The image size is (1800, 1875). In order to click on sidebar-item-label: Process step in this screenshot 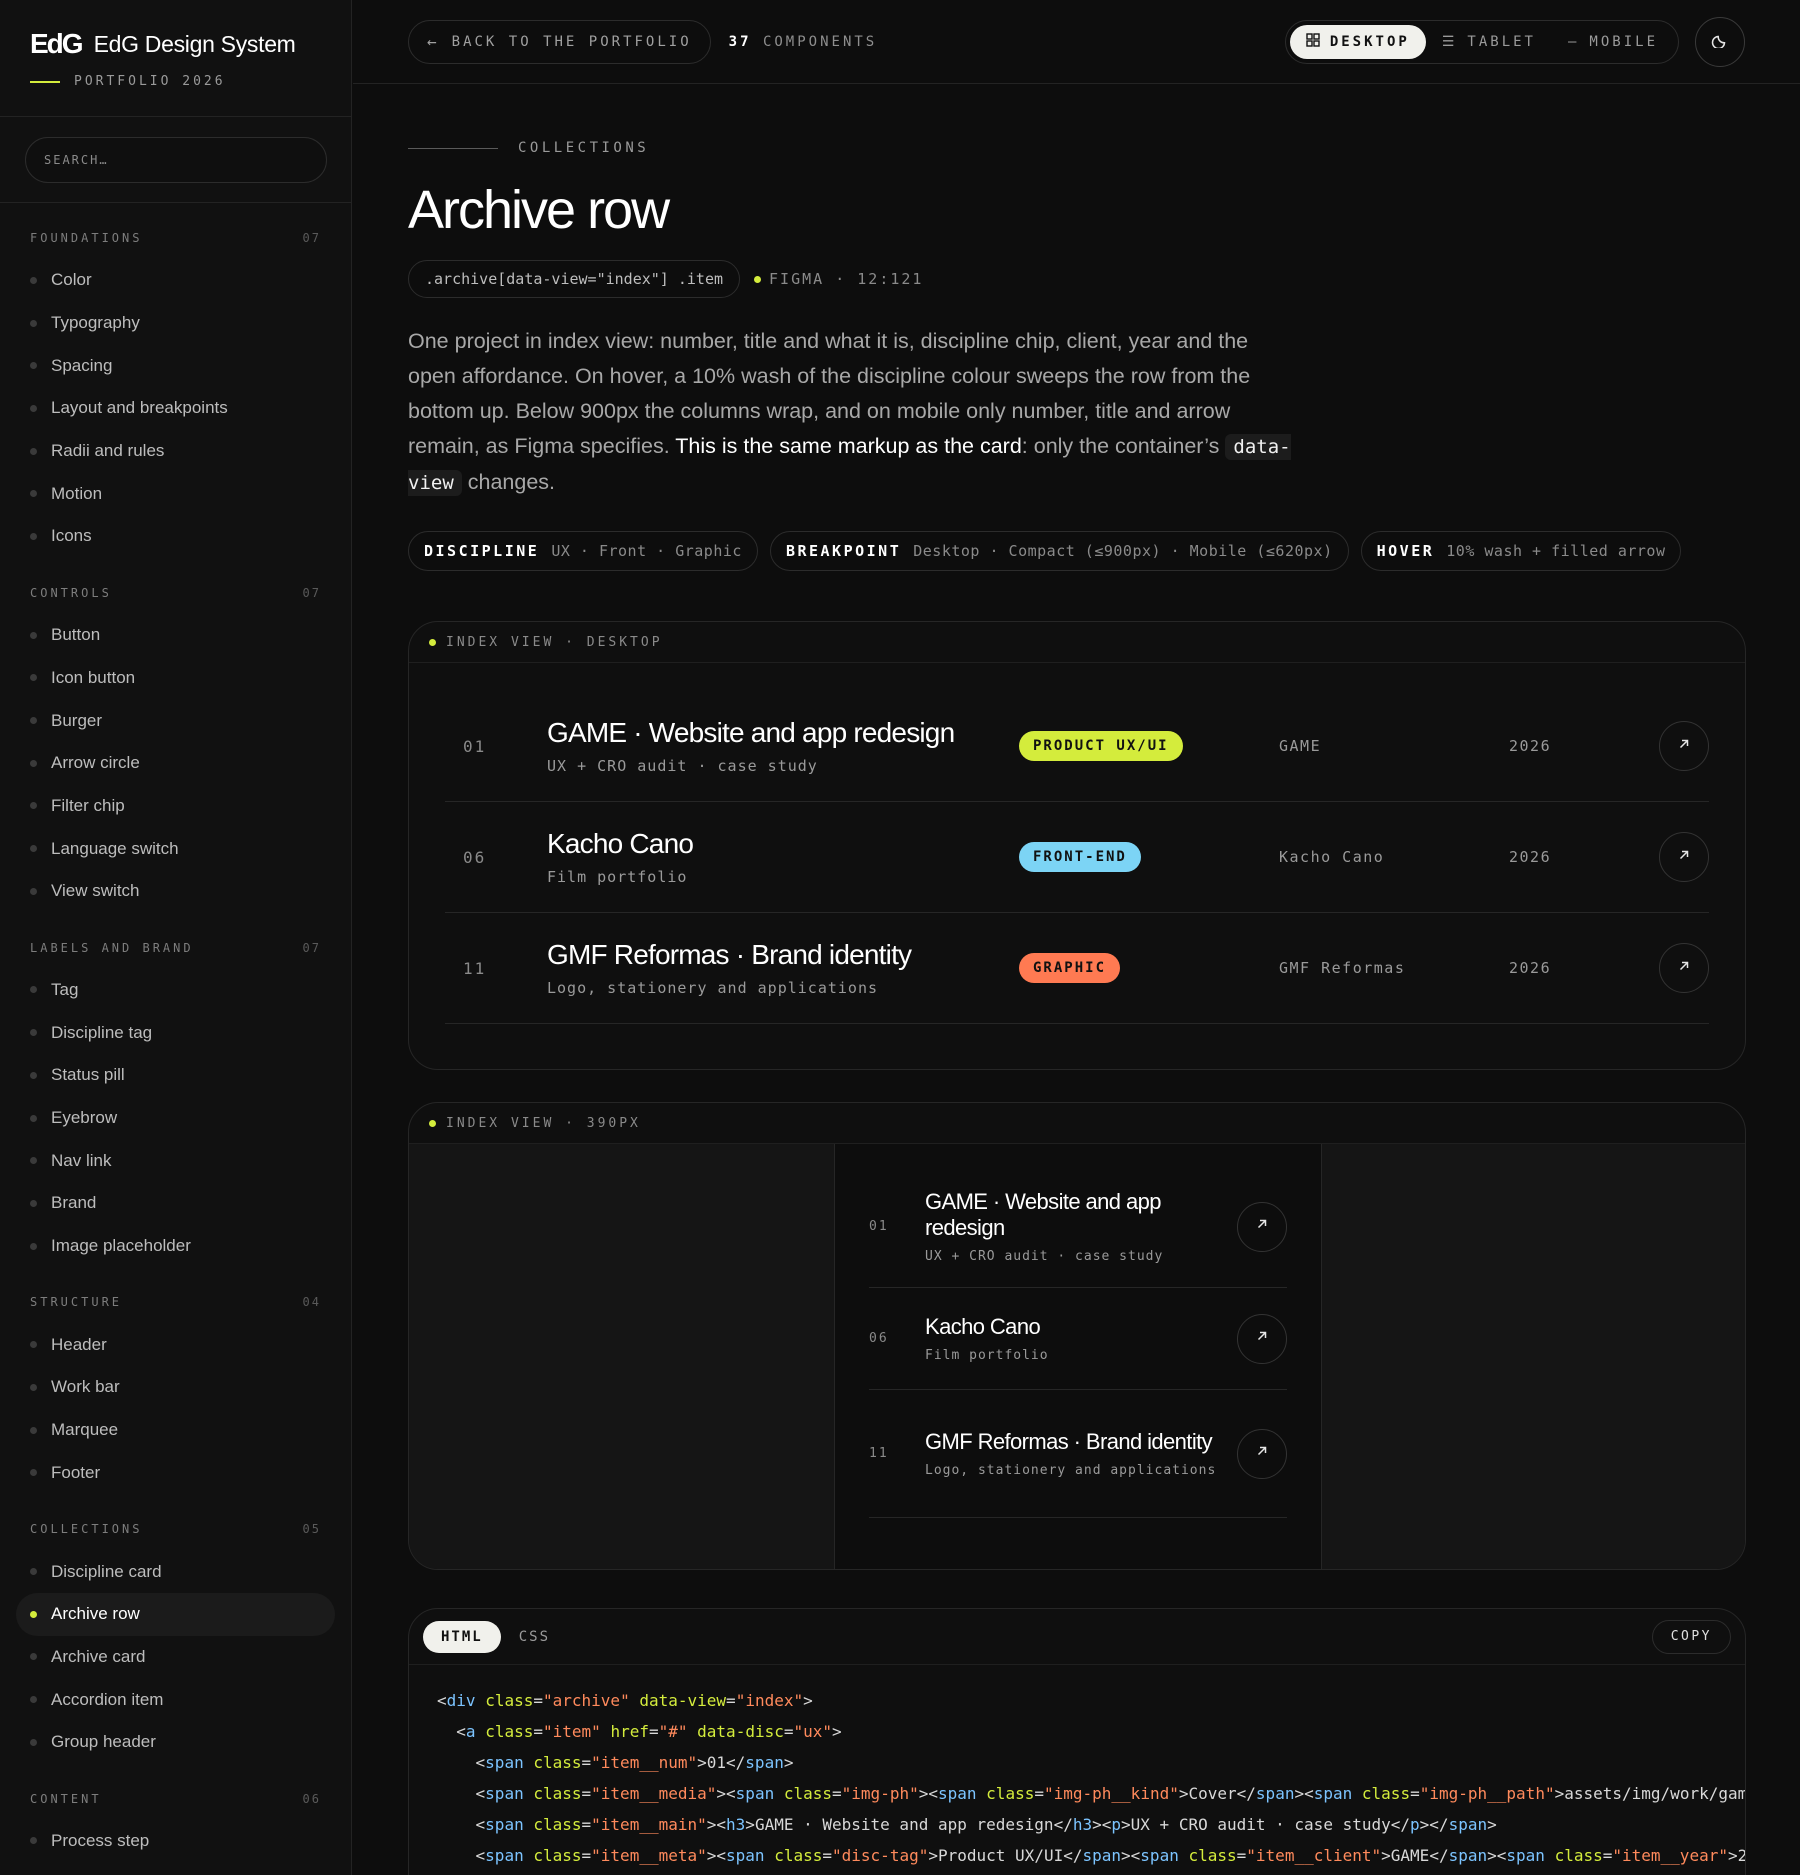, I will do `click(100, 1840)`.